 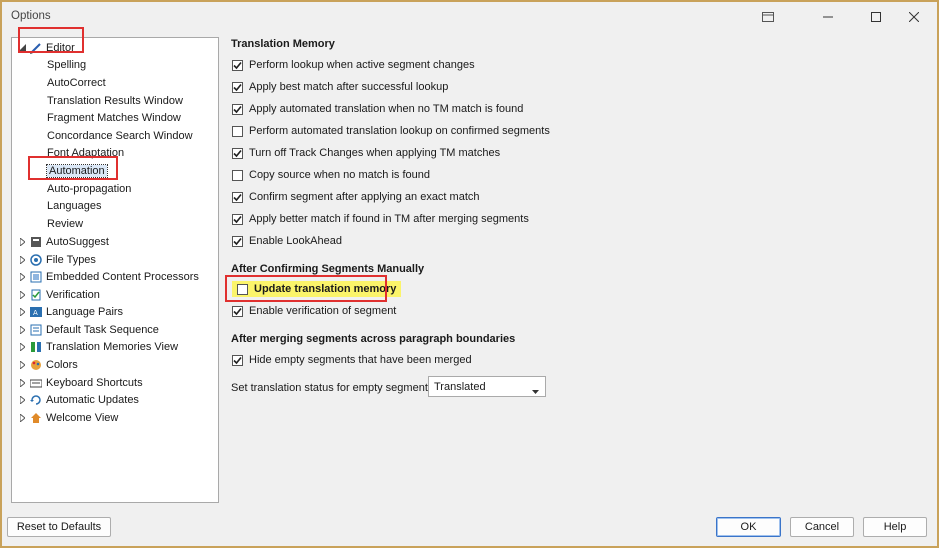 What do you see at coordinates (36, 383) in the screenshot?
I see `keyboard-icon` at bounding box center [36, 383].